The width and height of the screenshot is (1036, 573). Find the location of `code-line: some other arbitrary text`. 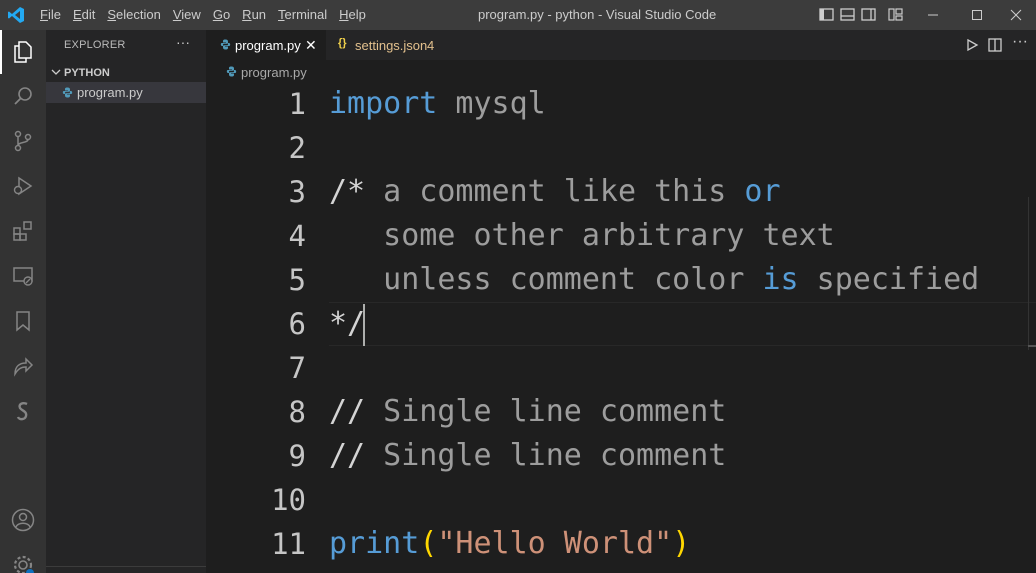

code-line: some other arbitrary text is located at coordinates (582, 236).